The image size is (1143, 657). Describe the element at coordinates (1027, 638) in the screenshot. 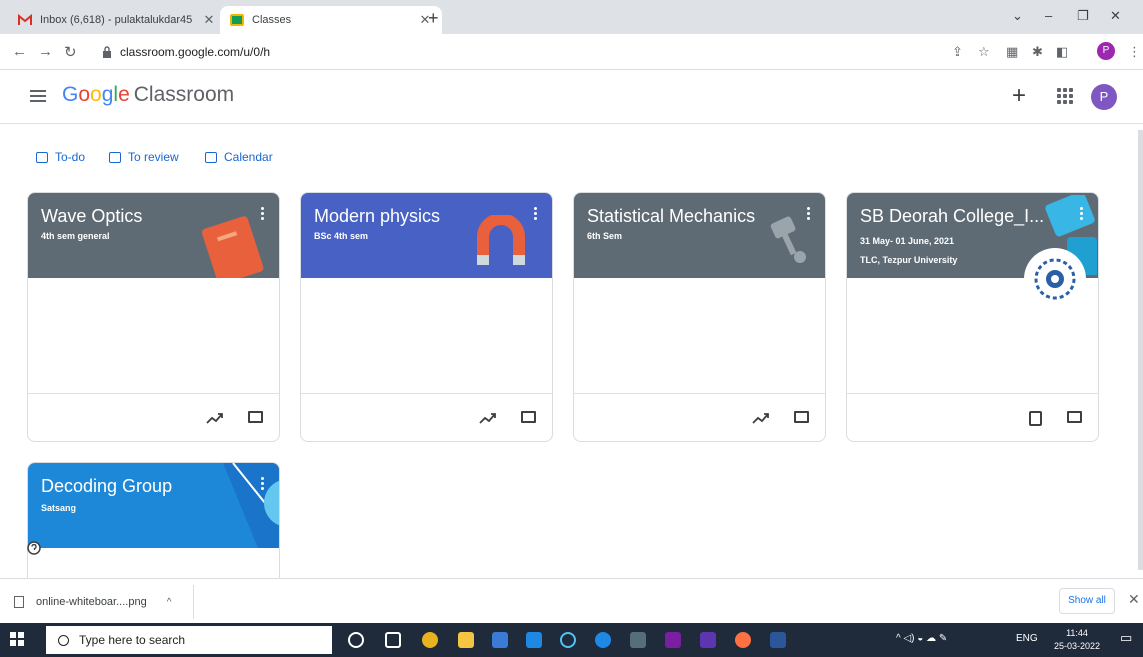

I see `language-indicator: ENG` at that location.